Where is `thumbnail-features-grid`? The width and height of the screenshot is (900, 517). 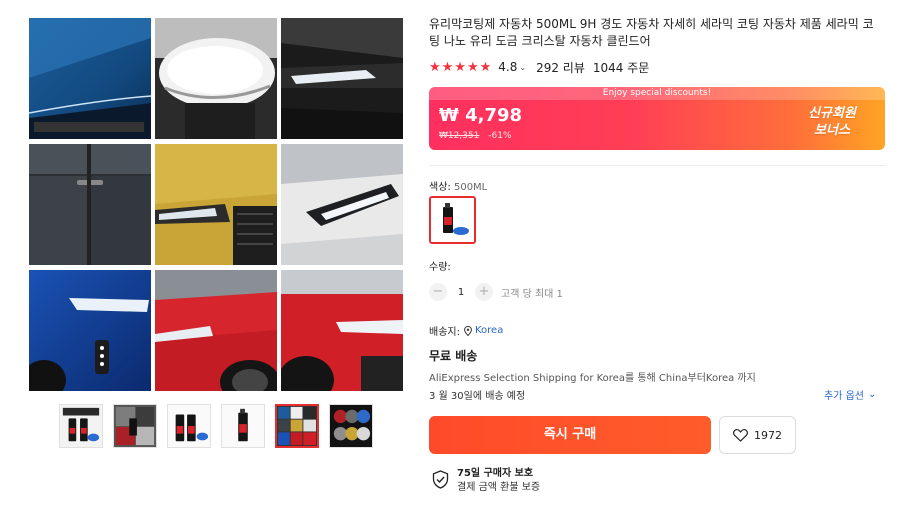 thumbnail-features-grid is located at coordinates (351, 426).